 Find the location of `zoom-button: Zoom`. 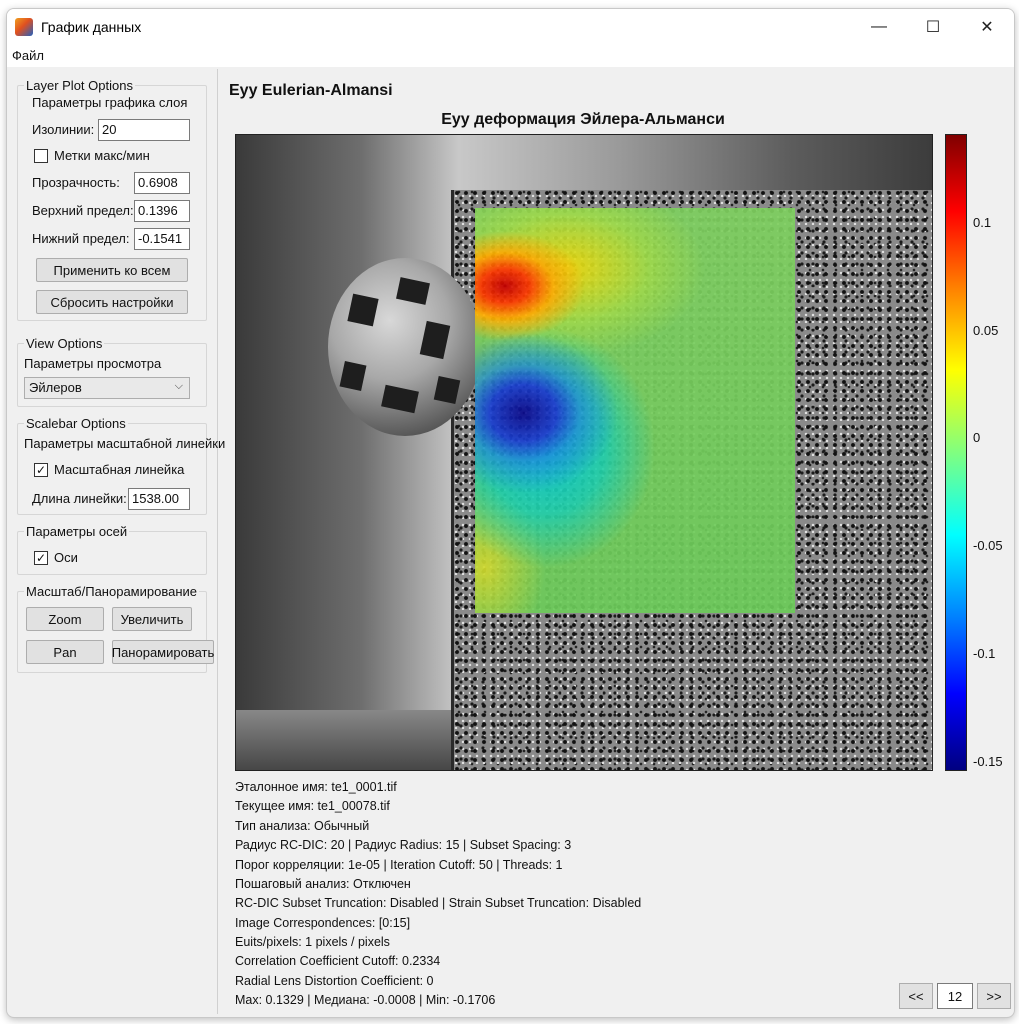

zoom-button: Zoom is located at coordinates (65, 619).